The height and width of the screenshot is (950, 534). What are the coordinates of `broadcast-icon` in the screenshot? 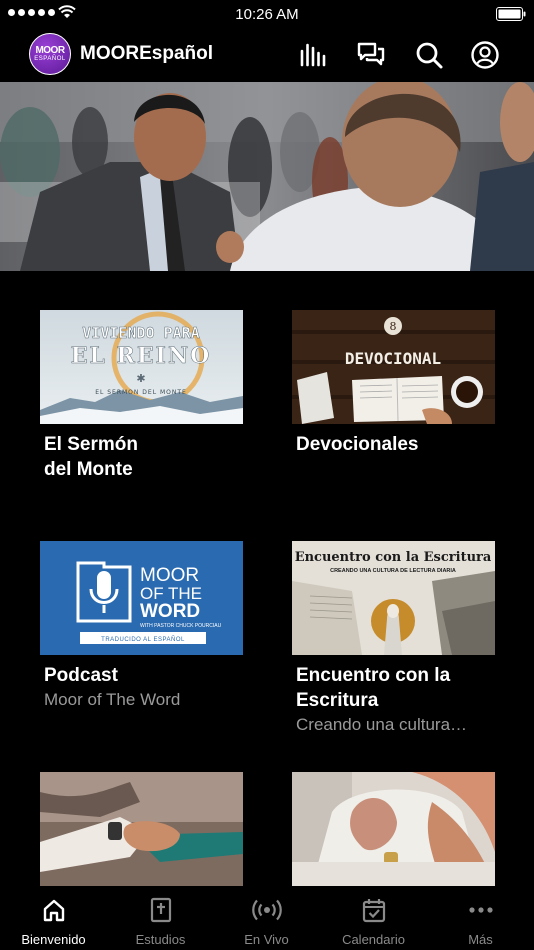 It's located at (266, 910).